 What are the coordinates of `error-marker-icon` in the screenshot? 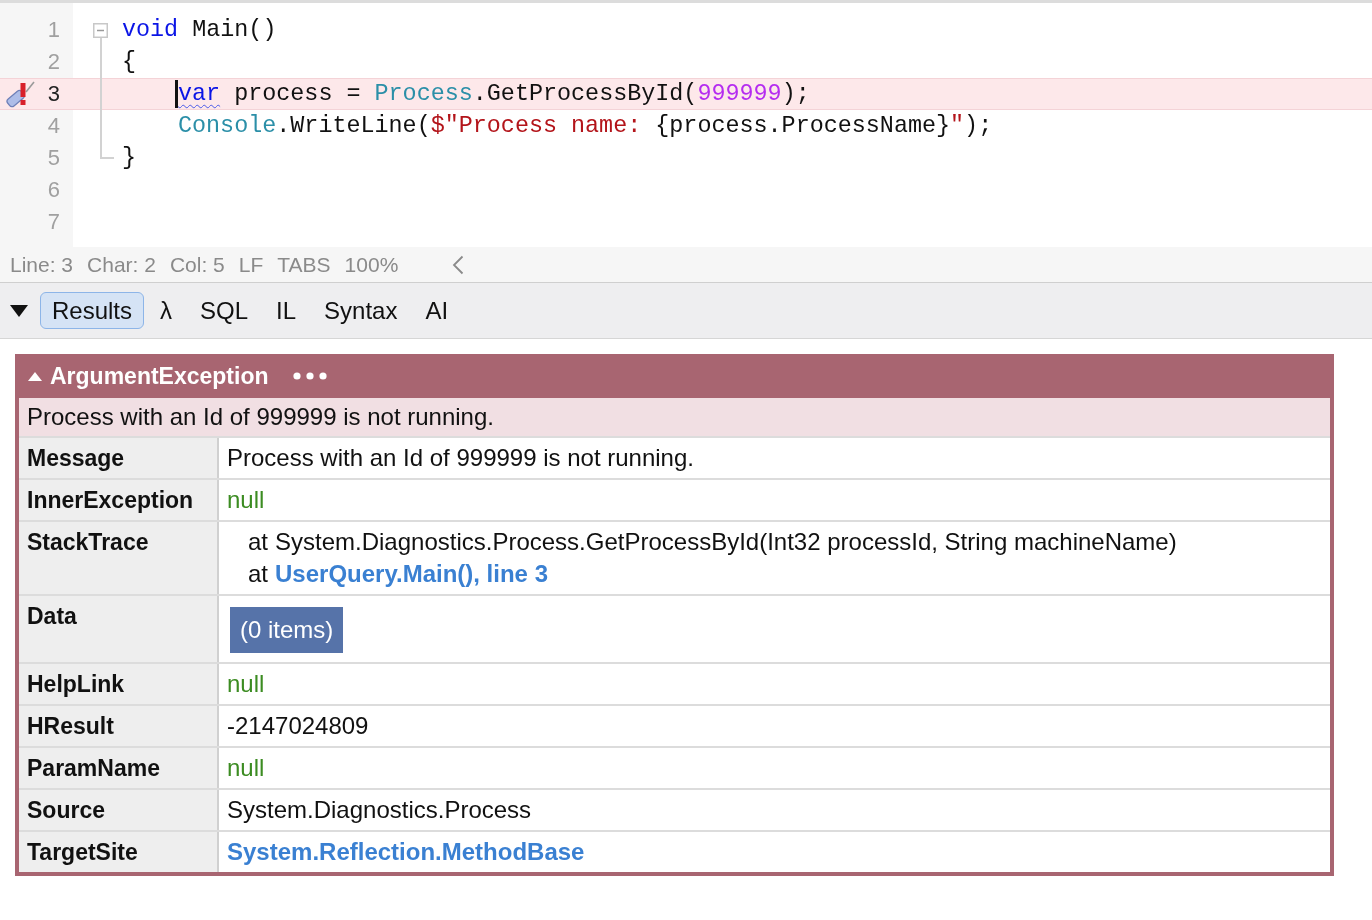 It's located at (20, 94).